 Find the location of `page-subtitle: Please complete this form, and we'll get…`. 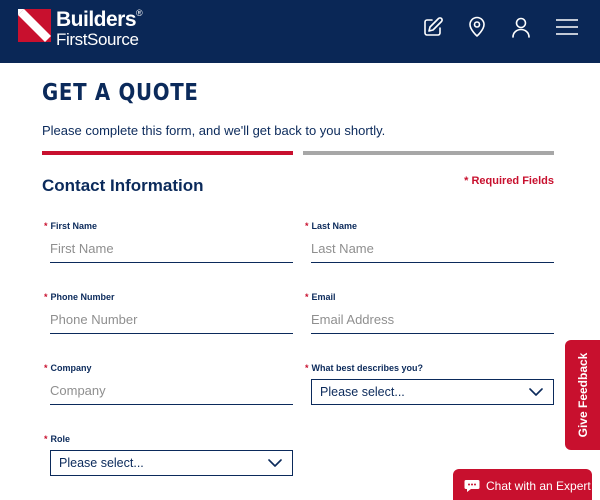

page-subtitle: Please complete this form, and we'll get… is located at coordinates (214, 130).